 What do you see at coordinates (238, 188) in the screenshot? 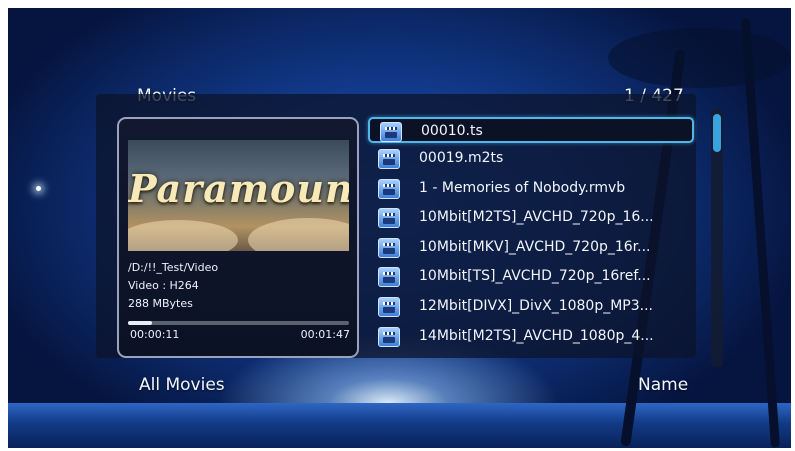
I see `thumbnail-logo: Paramount` at bounding box center [238, 188].